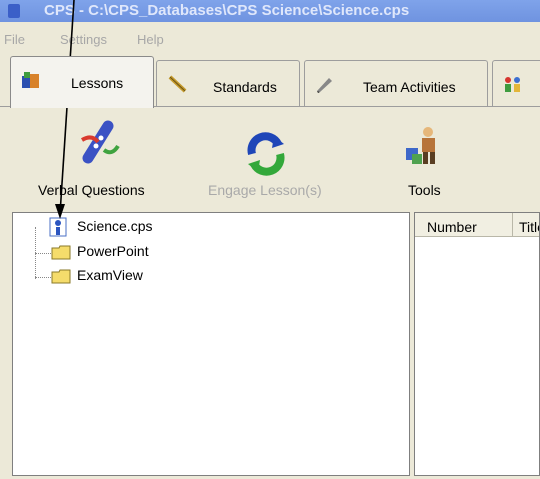 This screenshot has height=479, width=540. Describe the element at coordinates (424, 190) in the screenshot. I see `tools-label: Tools` at that location.